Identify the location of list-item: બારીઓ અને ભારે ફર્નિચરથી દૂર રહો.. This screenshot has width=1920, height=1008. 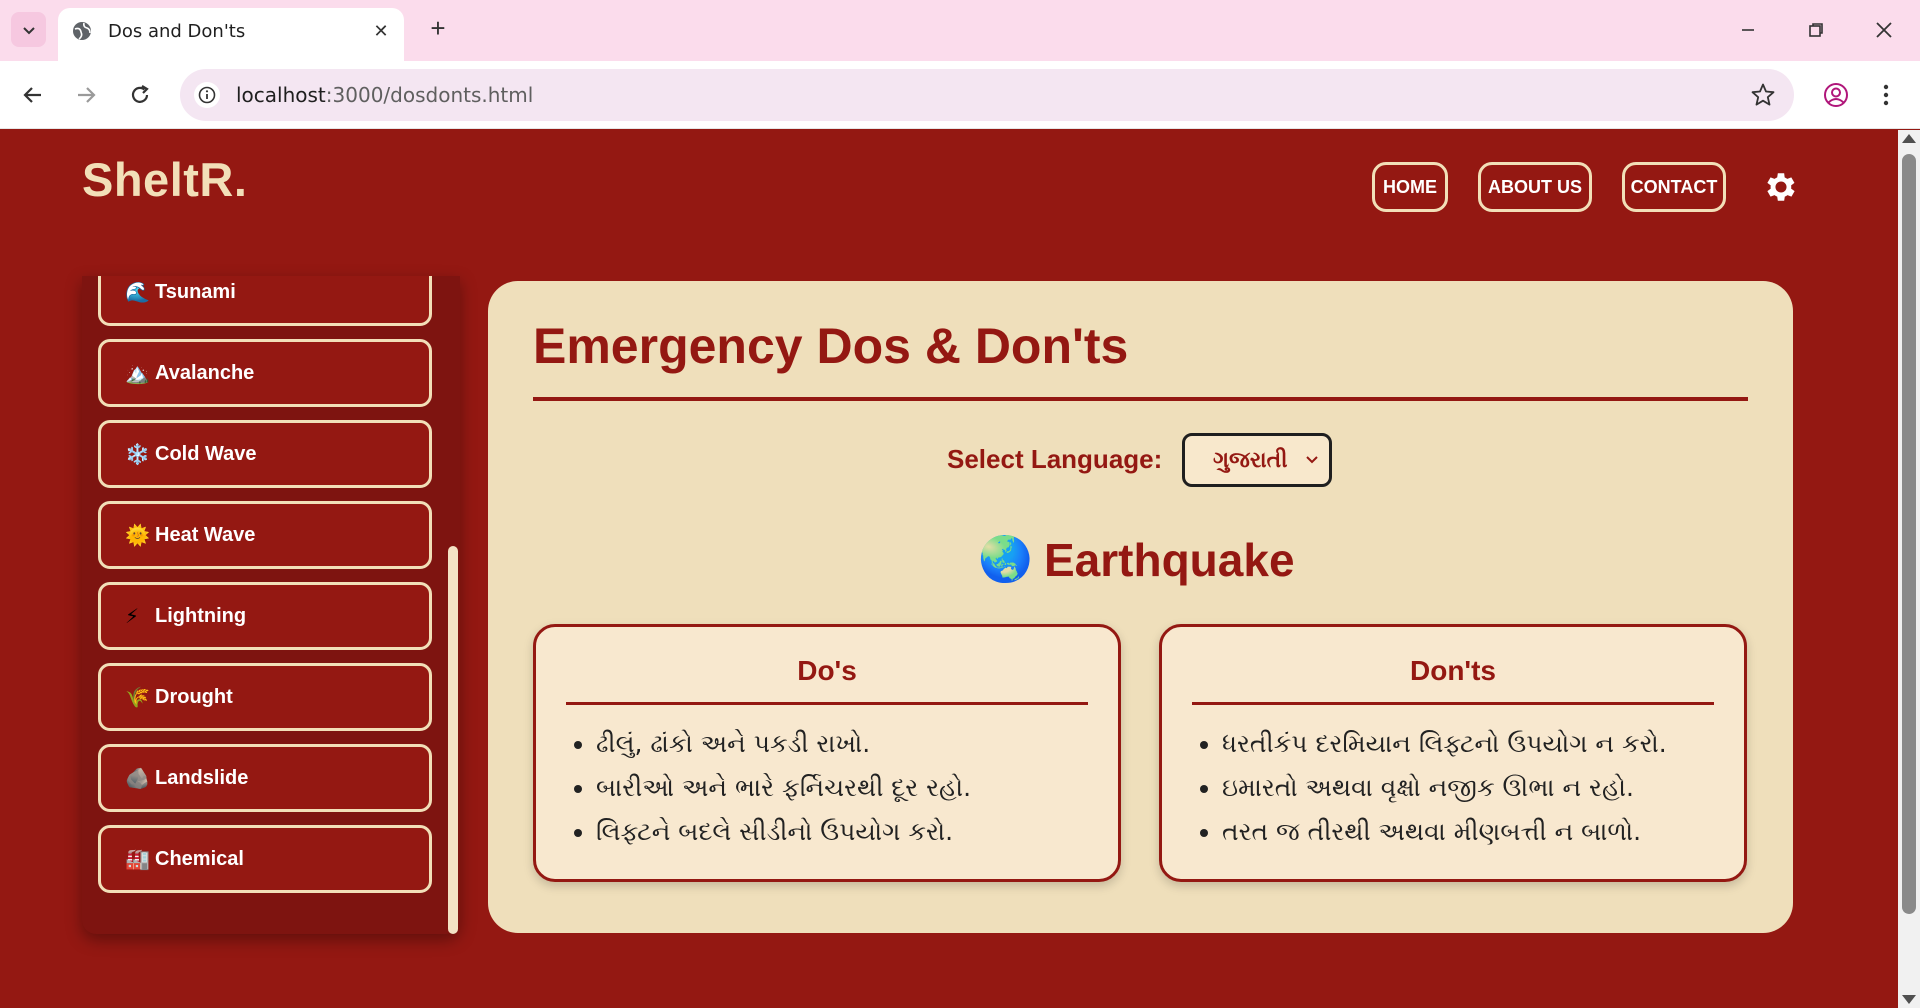
(783, 788).